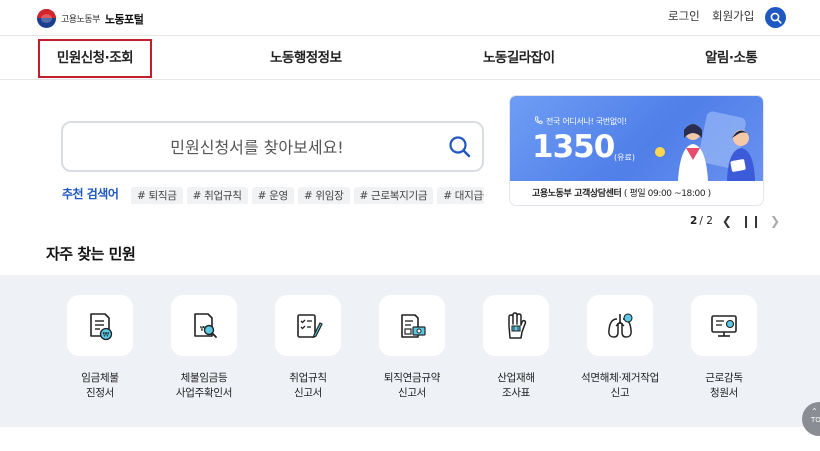 This screenshot has height=451, width=820. What do you see at coordinates (460, 195) in the screenshot?
I see `keyword-chip: # 대지급금` at bounding box center [460, 195].